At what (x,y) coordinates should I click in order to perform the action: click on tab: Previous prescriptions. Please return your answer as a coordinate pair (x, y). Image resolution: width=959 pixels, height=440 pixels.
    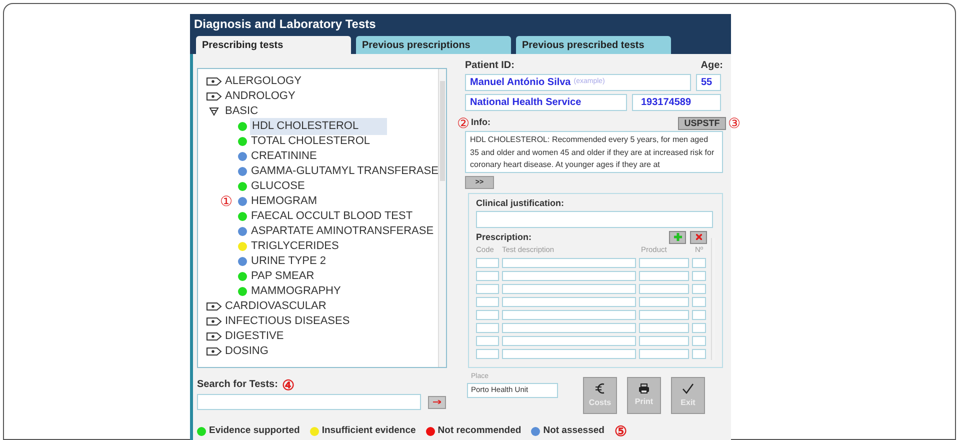
    Looking at the image, I should click on (433, 45).